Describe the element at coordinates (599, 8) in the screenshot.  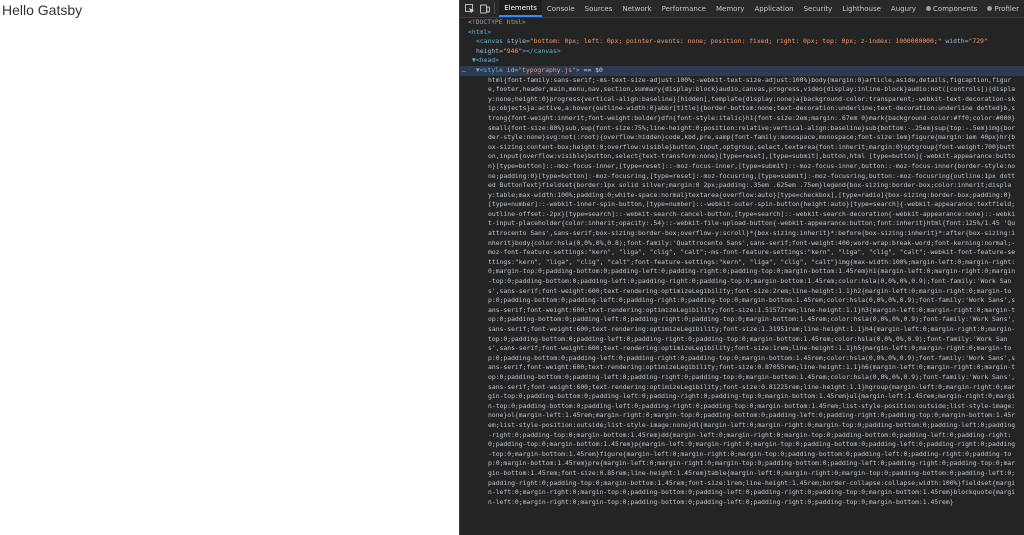
I see `tab-sources: Sources` at that location.